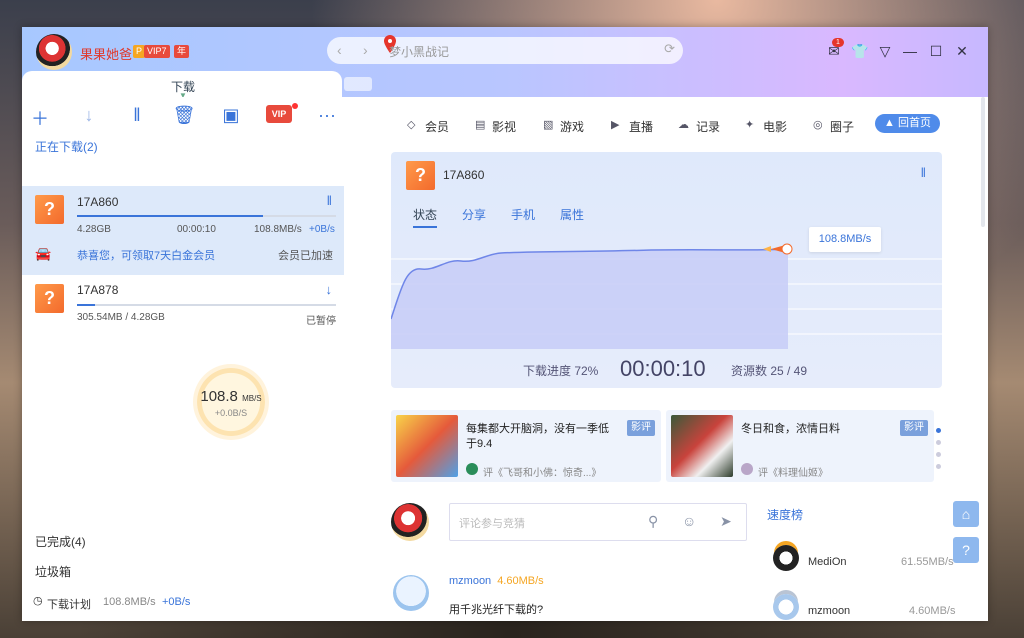  Describe the element at coordinates (327, 115) in the screenshot. I see `more-icon: ···` at that location.